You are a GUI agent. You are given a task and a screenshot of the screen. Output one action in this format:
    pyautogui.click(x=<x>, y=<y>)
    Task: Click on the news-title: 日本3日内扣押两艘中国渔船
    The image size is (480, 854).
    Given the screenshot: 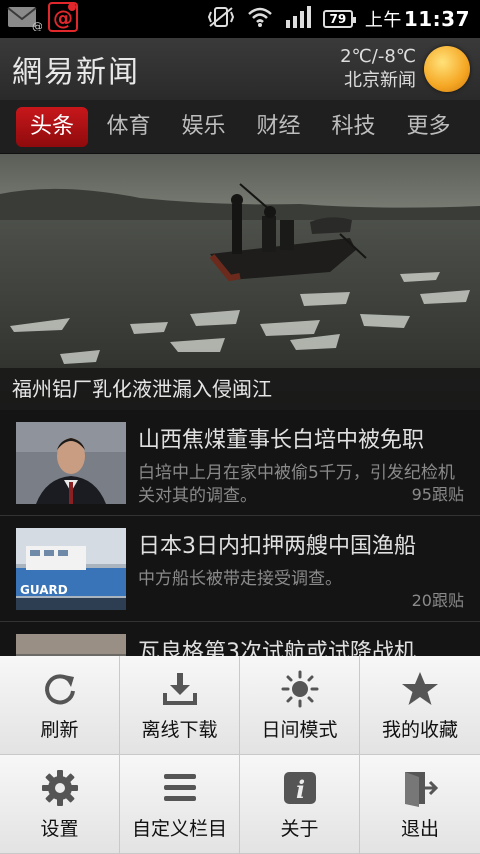 What is the action you would take?
    pyautogui.click(x=277, y=546)
    